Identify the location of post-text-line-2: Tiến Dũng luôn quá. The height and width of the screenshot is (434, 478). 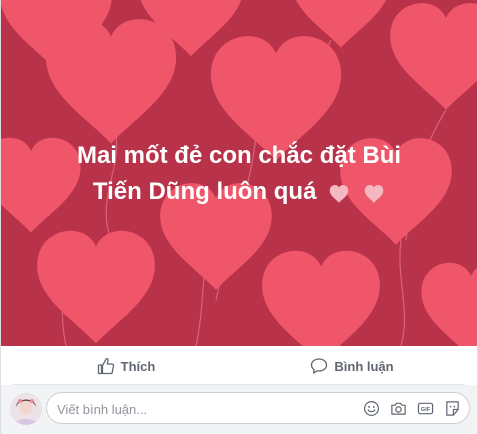
(239, 192).